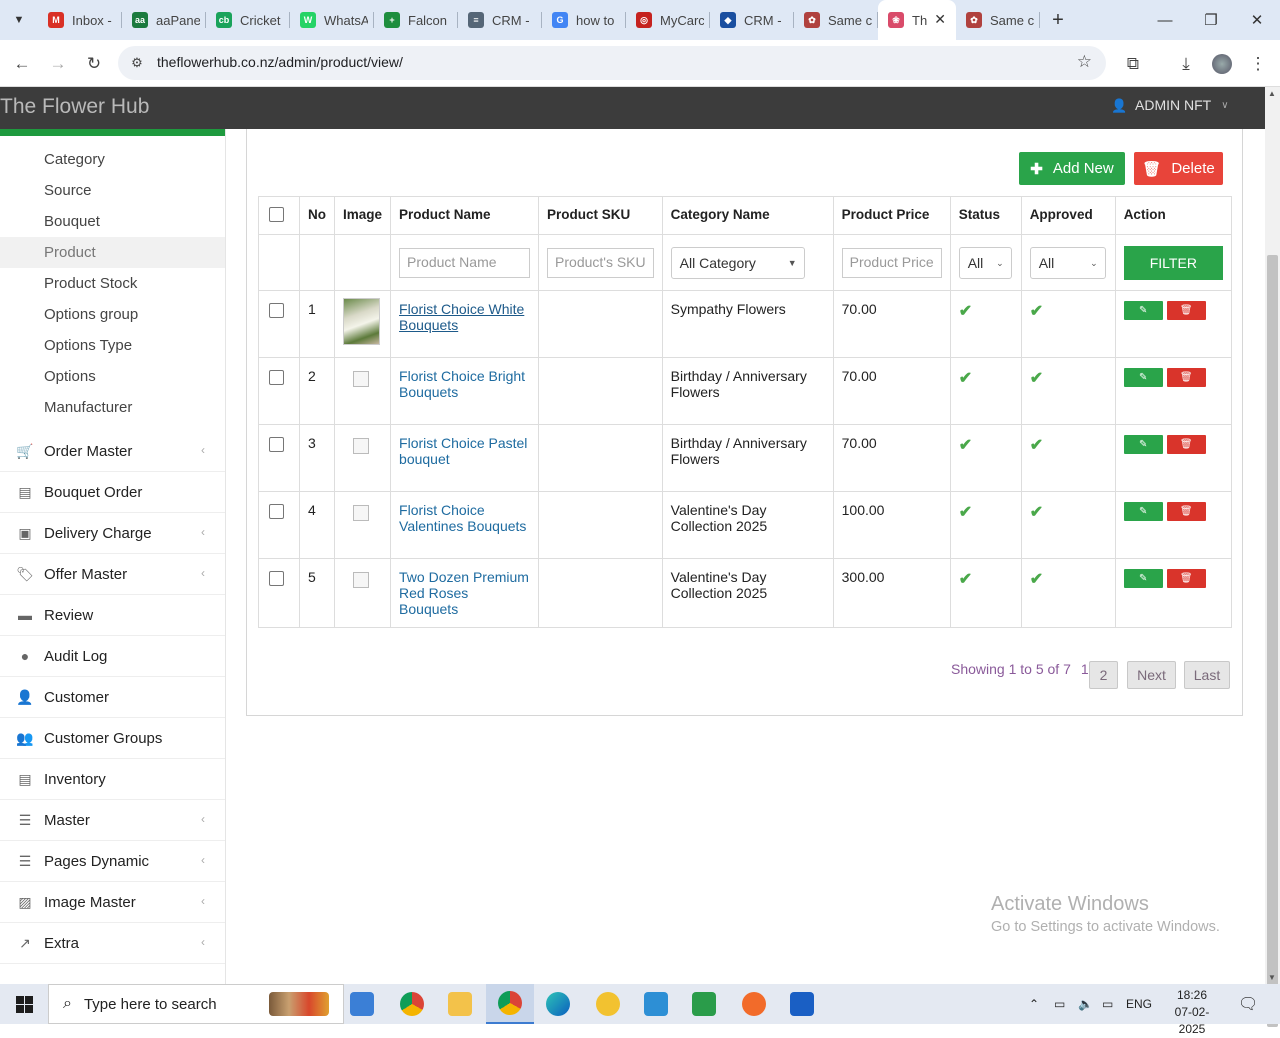 This screenshot has width=1280, height=1038. I want to click on brand-title: The Flower Hub, so click(74, 107).